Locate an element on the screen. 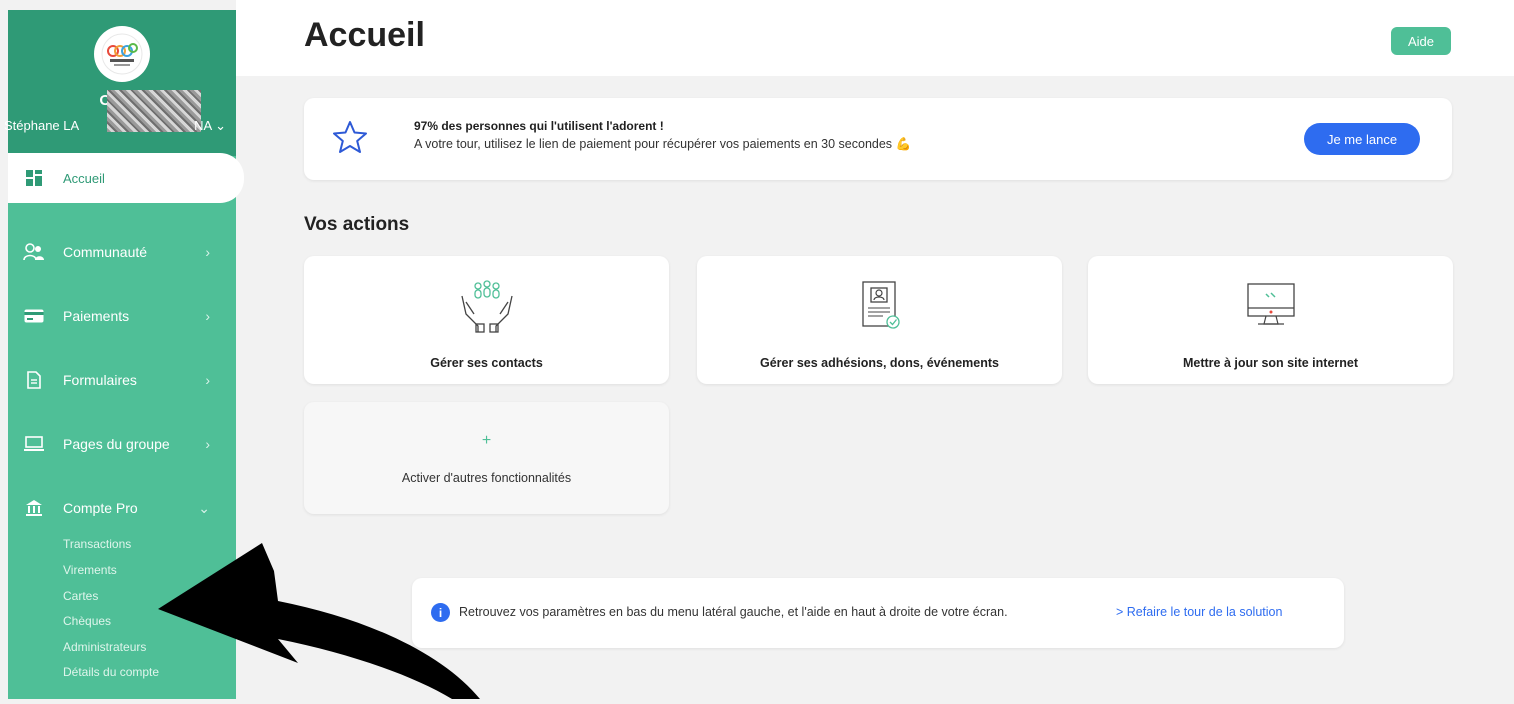  sub-item-virements: Virements is located at coordinates (90, 570).